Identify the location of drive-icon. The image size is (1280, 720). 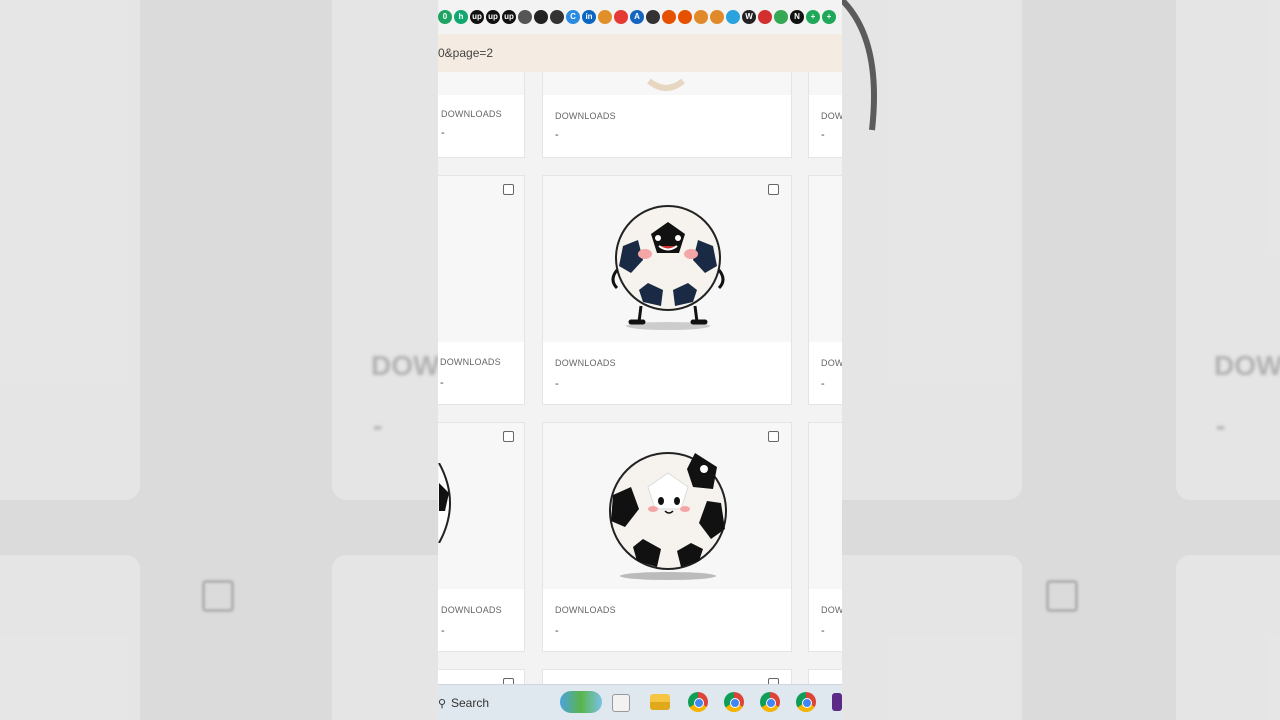
(781, 17).